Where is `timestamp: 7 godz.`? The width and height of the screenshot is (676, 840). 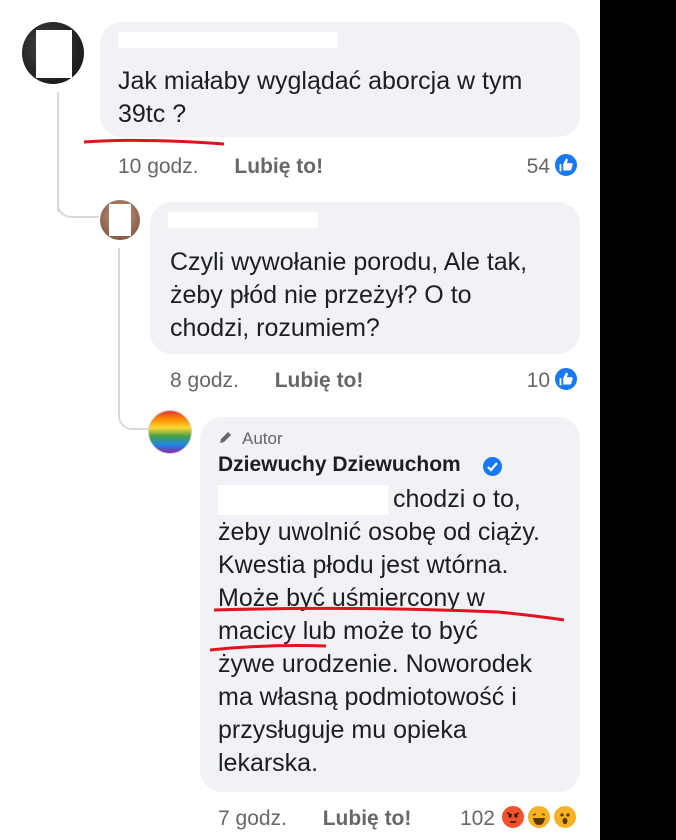 timestamp: 7 godz. is located at coordinates (252, 818).